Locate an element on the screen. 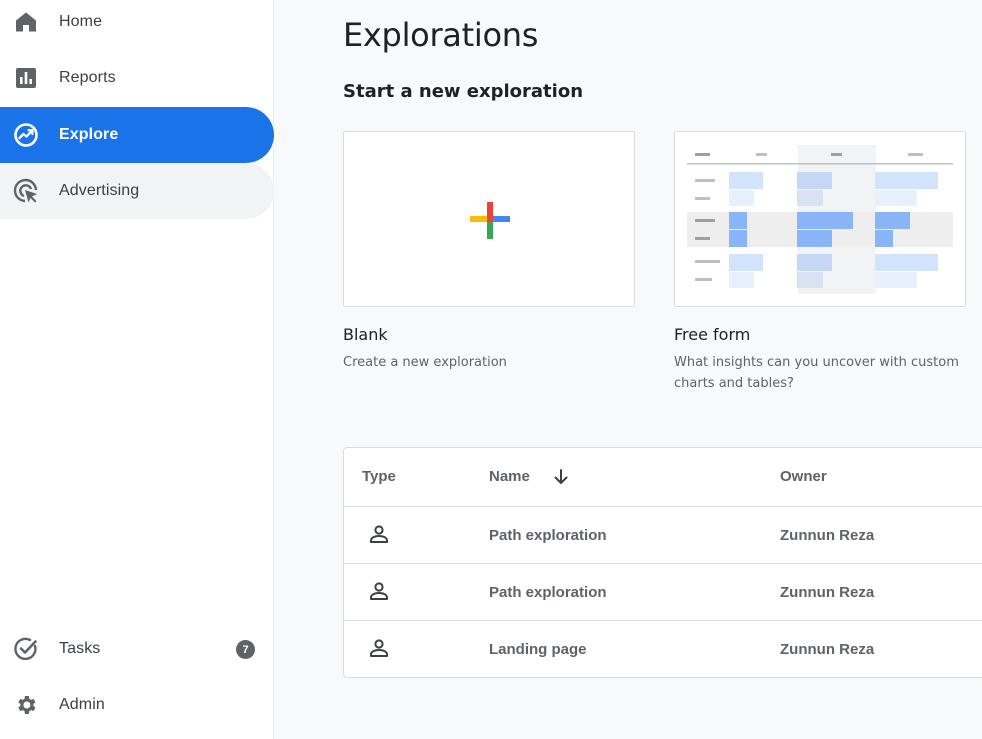  sidebar-item-home: Home is located at coordinates (137, 25).